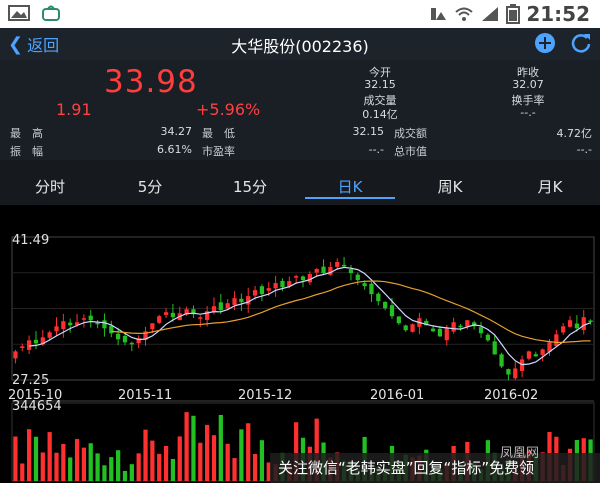 Image resolution: width=600 pixels, height=483 pixels. I want to click on low-value: 32.15, so click(368, 131).